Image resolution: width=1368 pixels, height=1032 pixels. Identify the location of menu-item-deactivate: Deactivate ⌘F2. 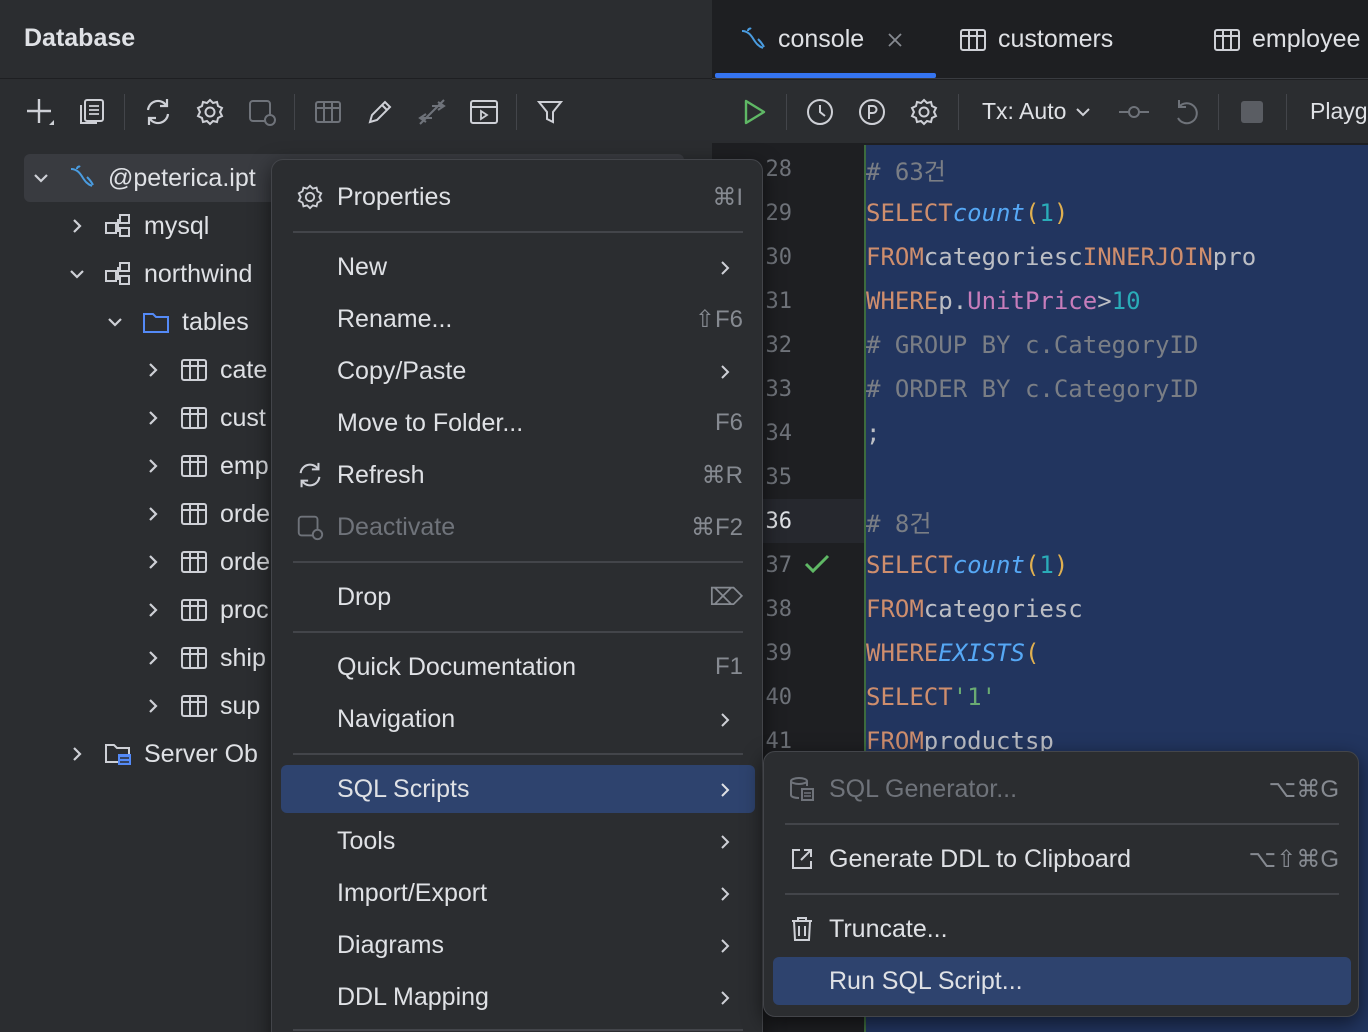
(518, 527).